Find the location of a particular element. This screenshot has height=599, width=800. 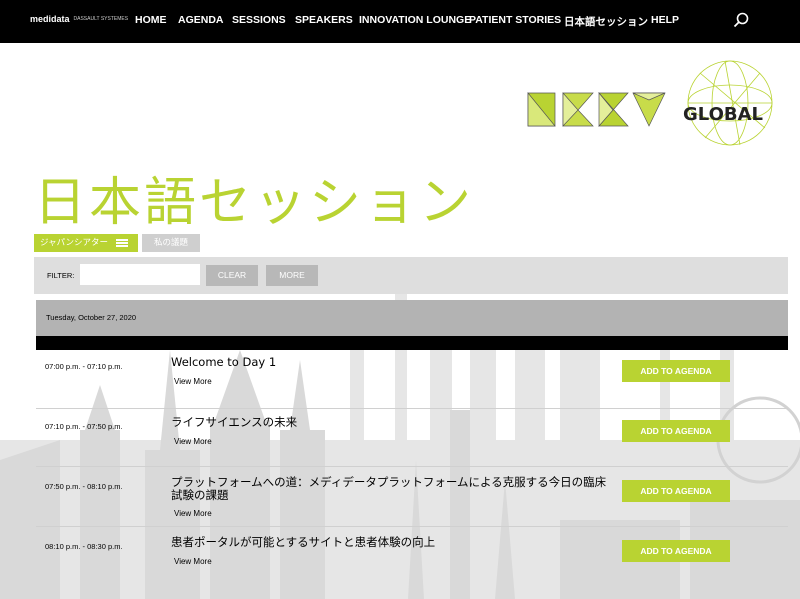

date-label: Tuesday, October 27, 2020 is located at coordinates (91, 317).